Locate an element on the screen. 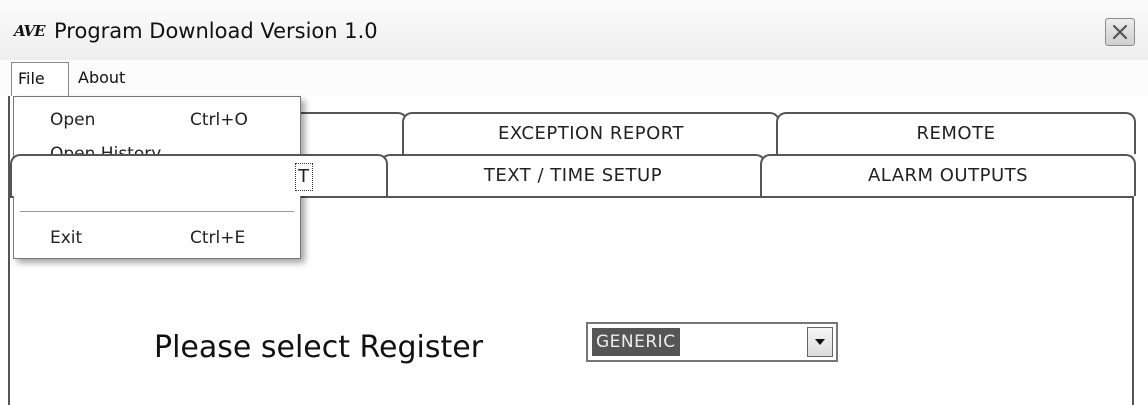  tab-label: EXCEPTION REPORT is located at coordinates (591, 133).